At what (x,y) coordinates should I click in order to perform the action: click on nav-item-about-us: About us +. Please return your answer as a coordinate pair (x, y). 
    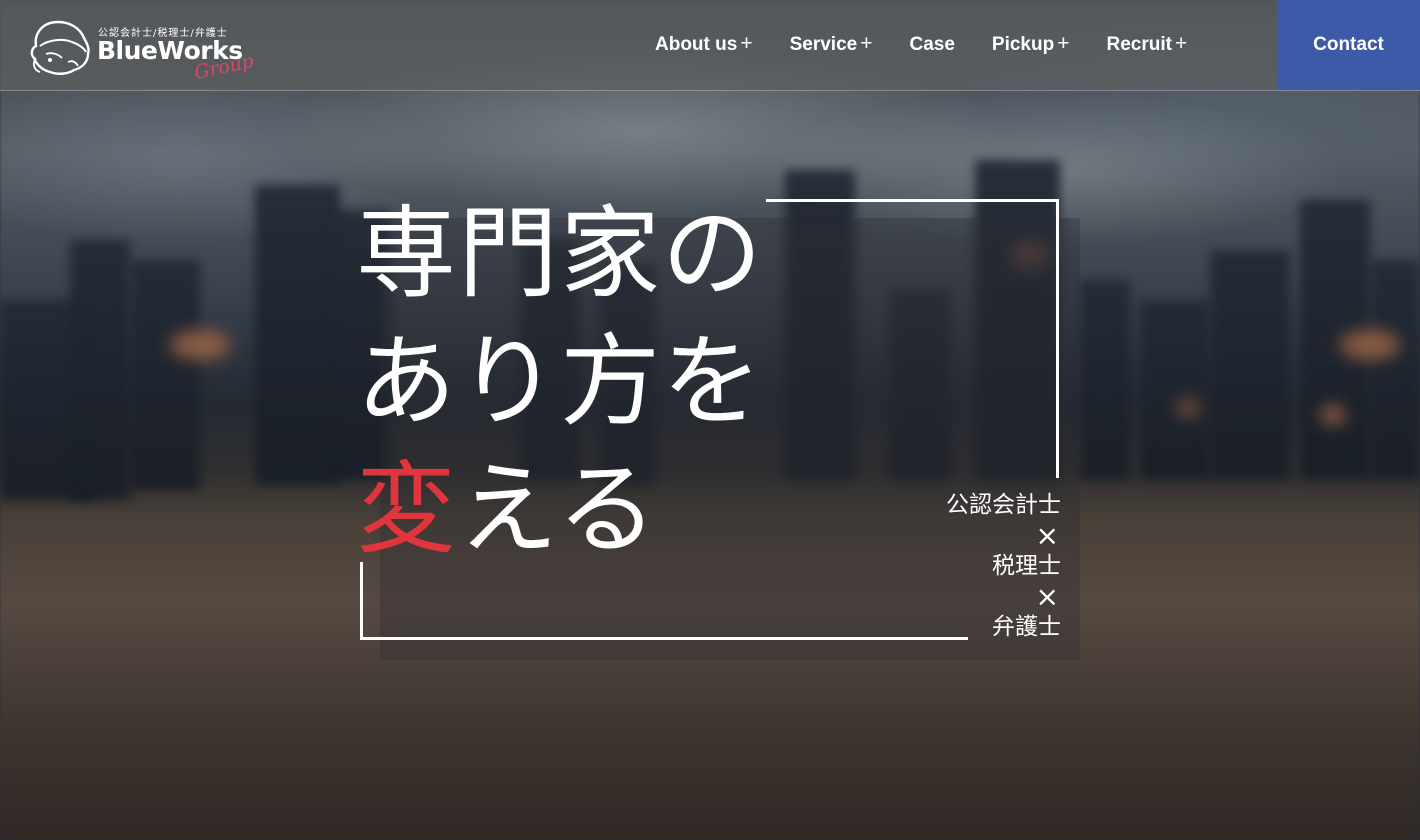
    Looking at the image, I should click on (704, 44).